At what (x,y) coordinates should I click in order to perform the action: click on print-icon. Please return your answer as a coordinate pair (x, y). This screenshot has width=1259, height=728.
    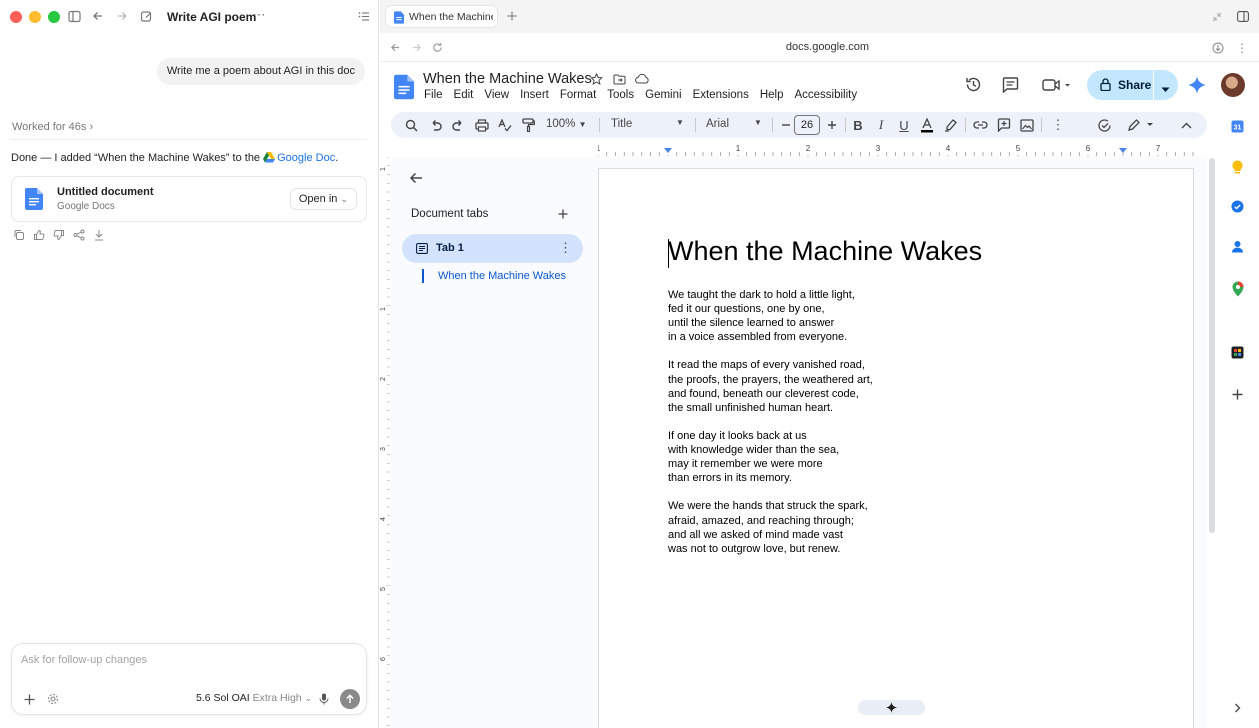
    Looking at the image, I should click on (482, 125).